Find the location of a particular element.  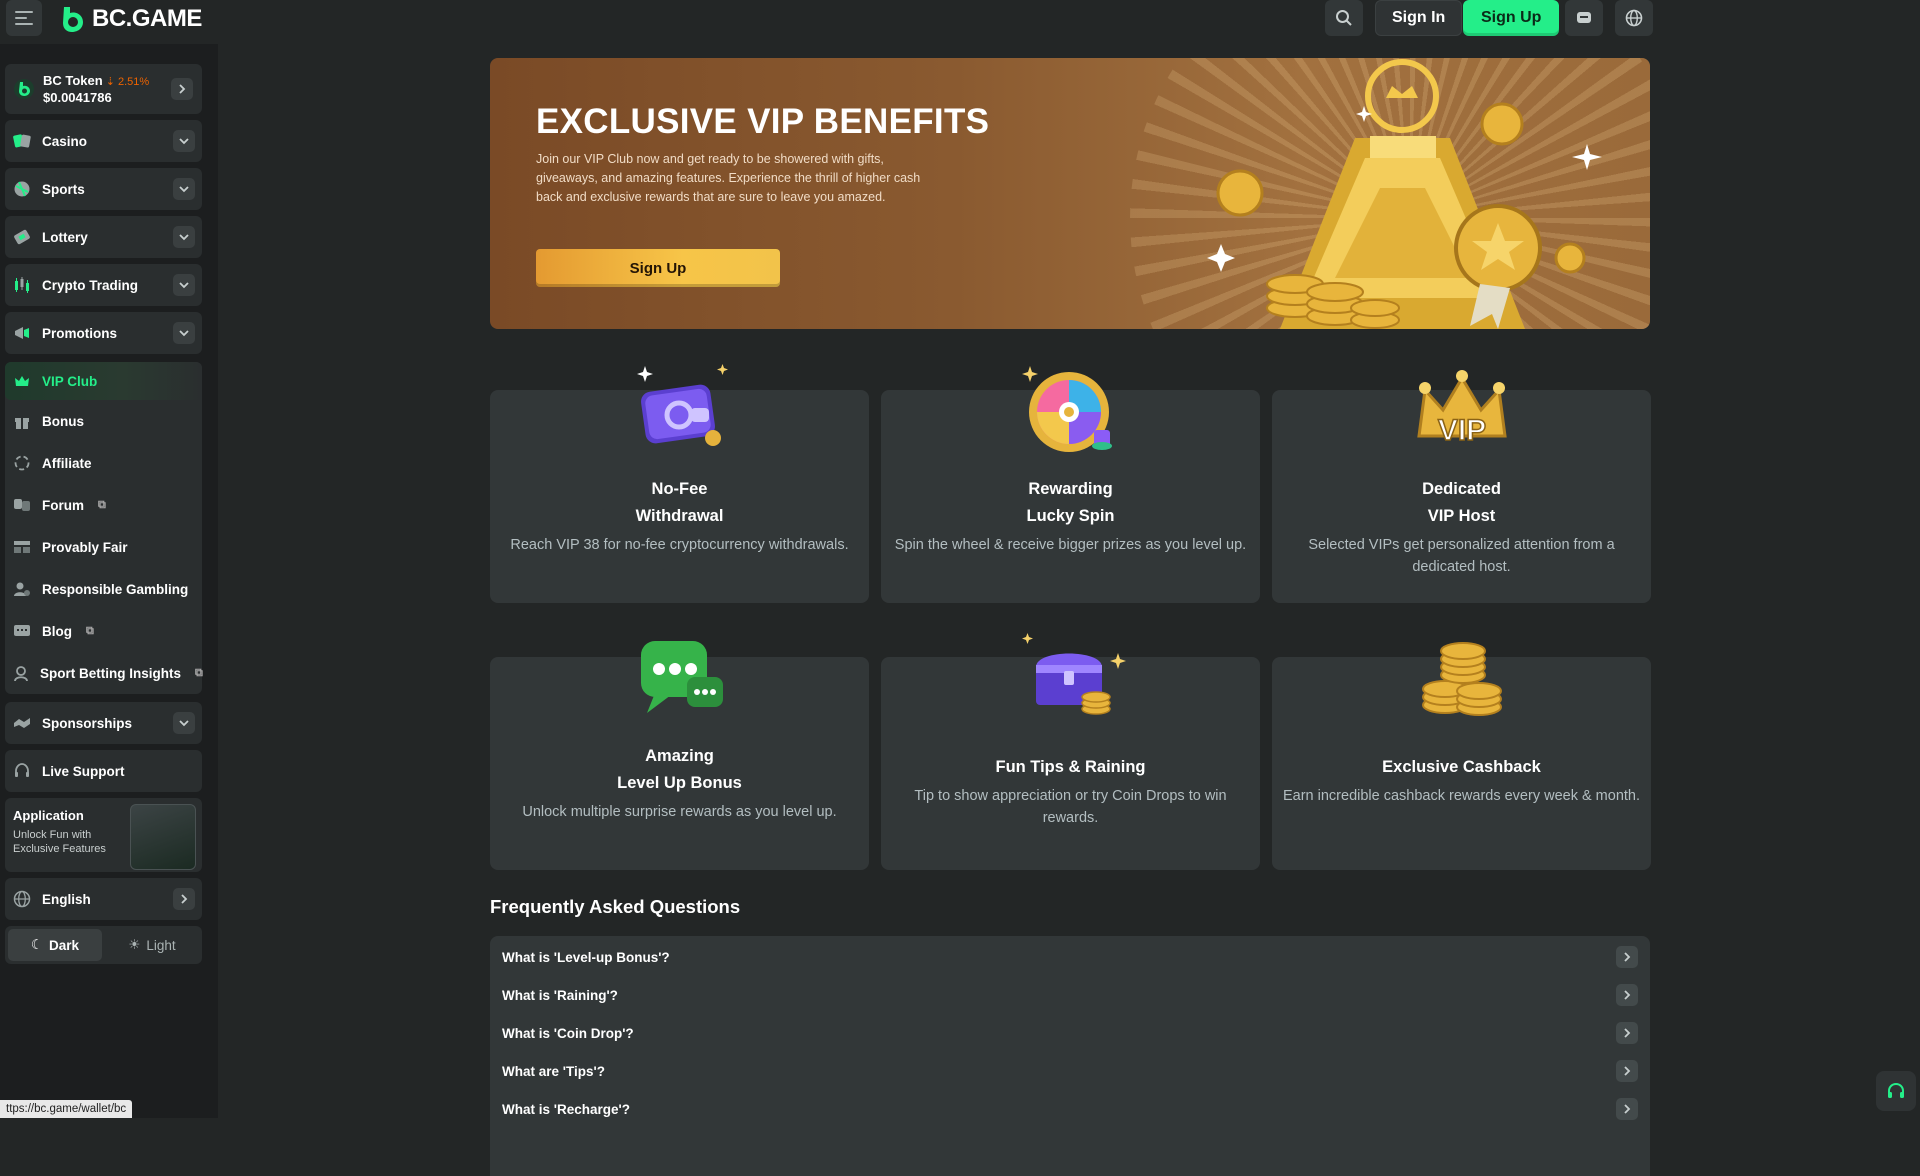

nav-group-casino: Casino is located at coordinates (103, 141).